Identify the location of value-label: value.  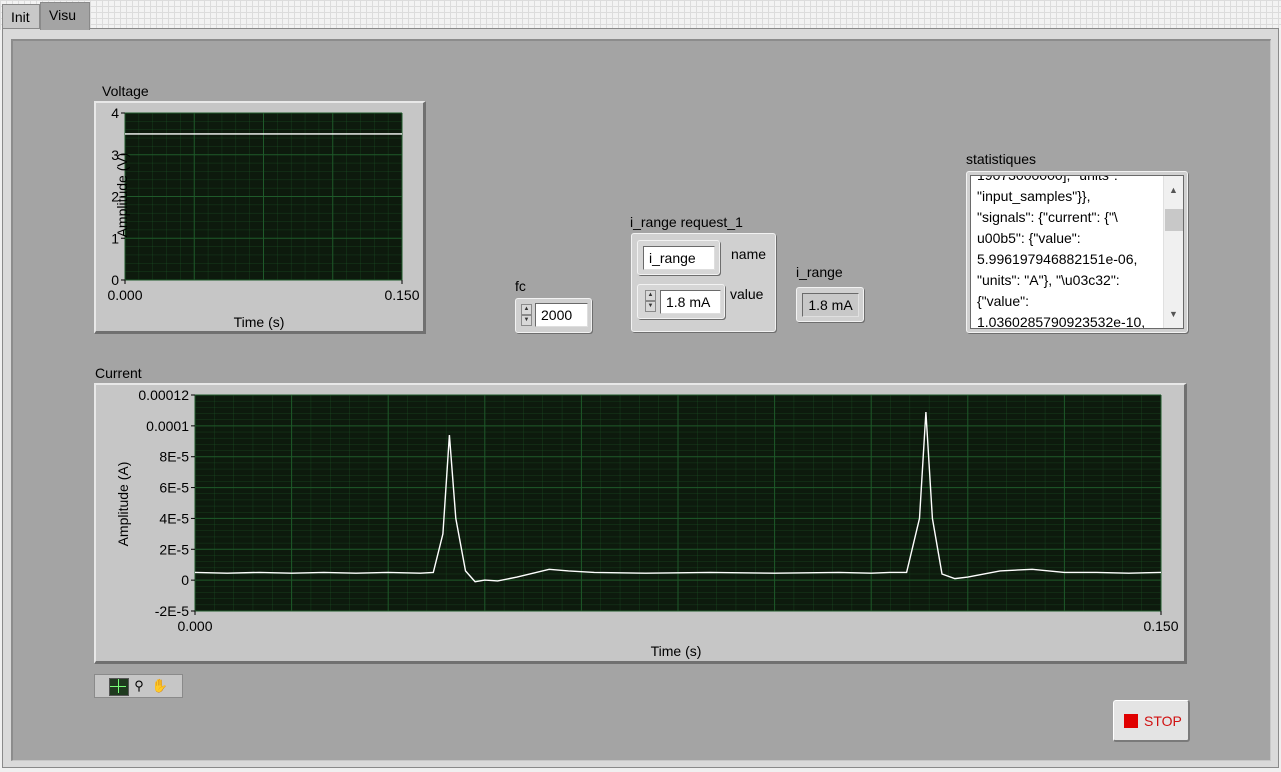
(747, 294).